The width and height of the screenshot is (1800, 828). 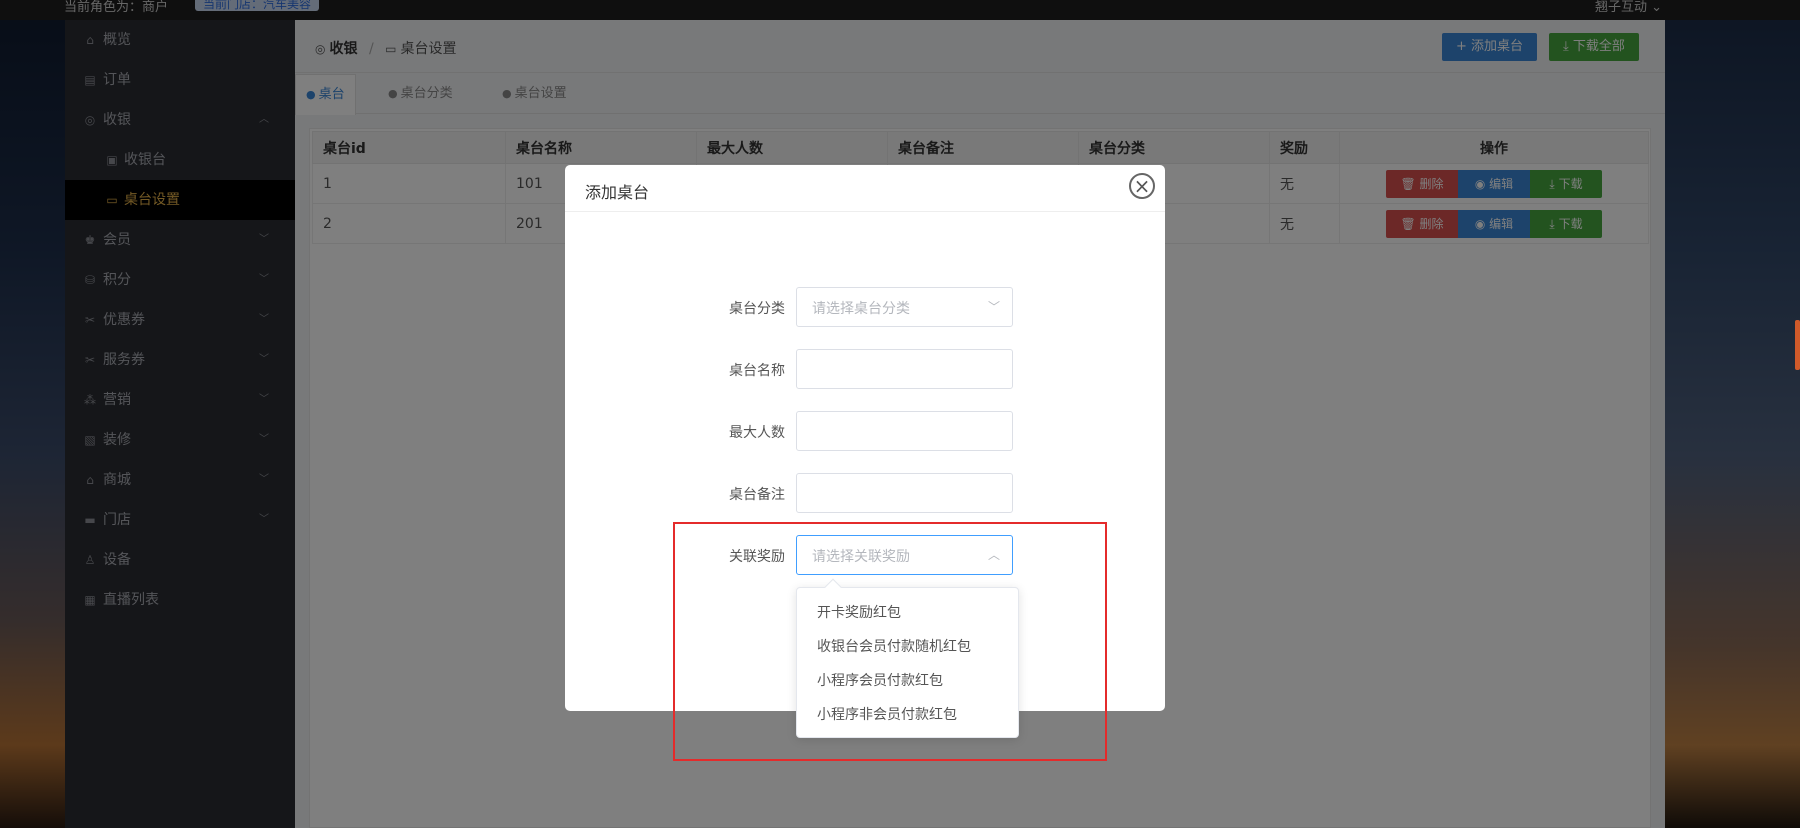 What do you see at coordinates (865, 211) in the screenshot?
I see `dialog-divider` at bounding box center [865, 211].